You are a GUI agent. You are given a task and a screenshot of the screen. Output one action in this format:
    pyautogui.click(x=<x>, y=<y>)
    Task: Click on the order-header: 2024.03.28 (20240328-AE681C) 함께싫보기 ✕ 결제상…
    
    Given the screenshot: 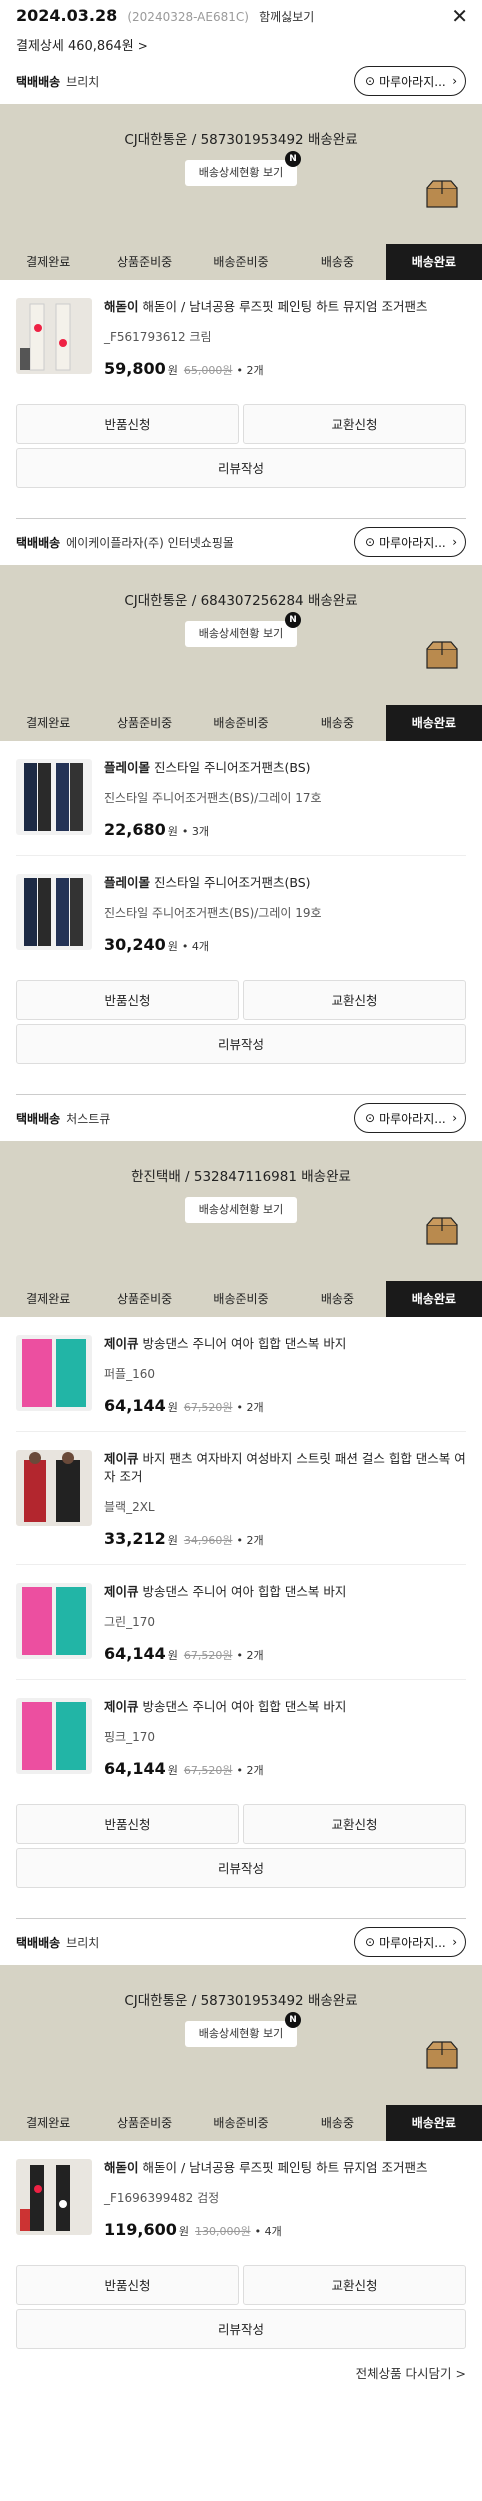 What is the action you would take?
    pyautogui.click(x=241, y=29)
    